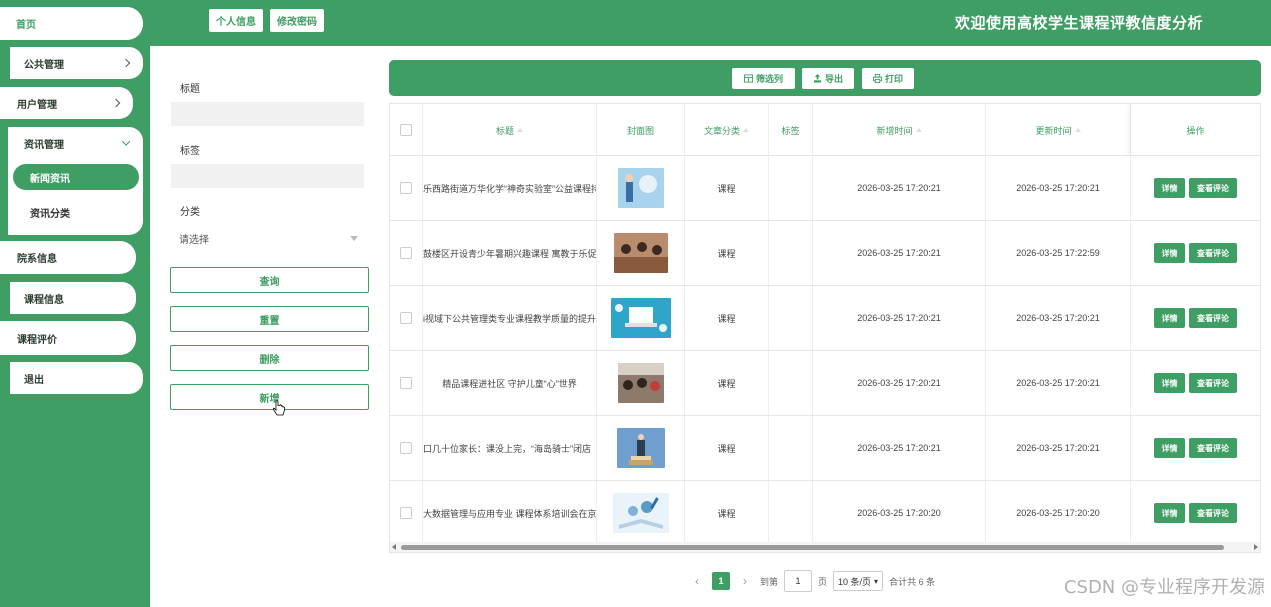  Describe the element at coordinates (73, 298) in the screenshot. I see `sidebar-item-courses: 课程信息` at that location.